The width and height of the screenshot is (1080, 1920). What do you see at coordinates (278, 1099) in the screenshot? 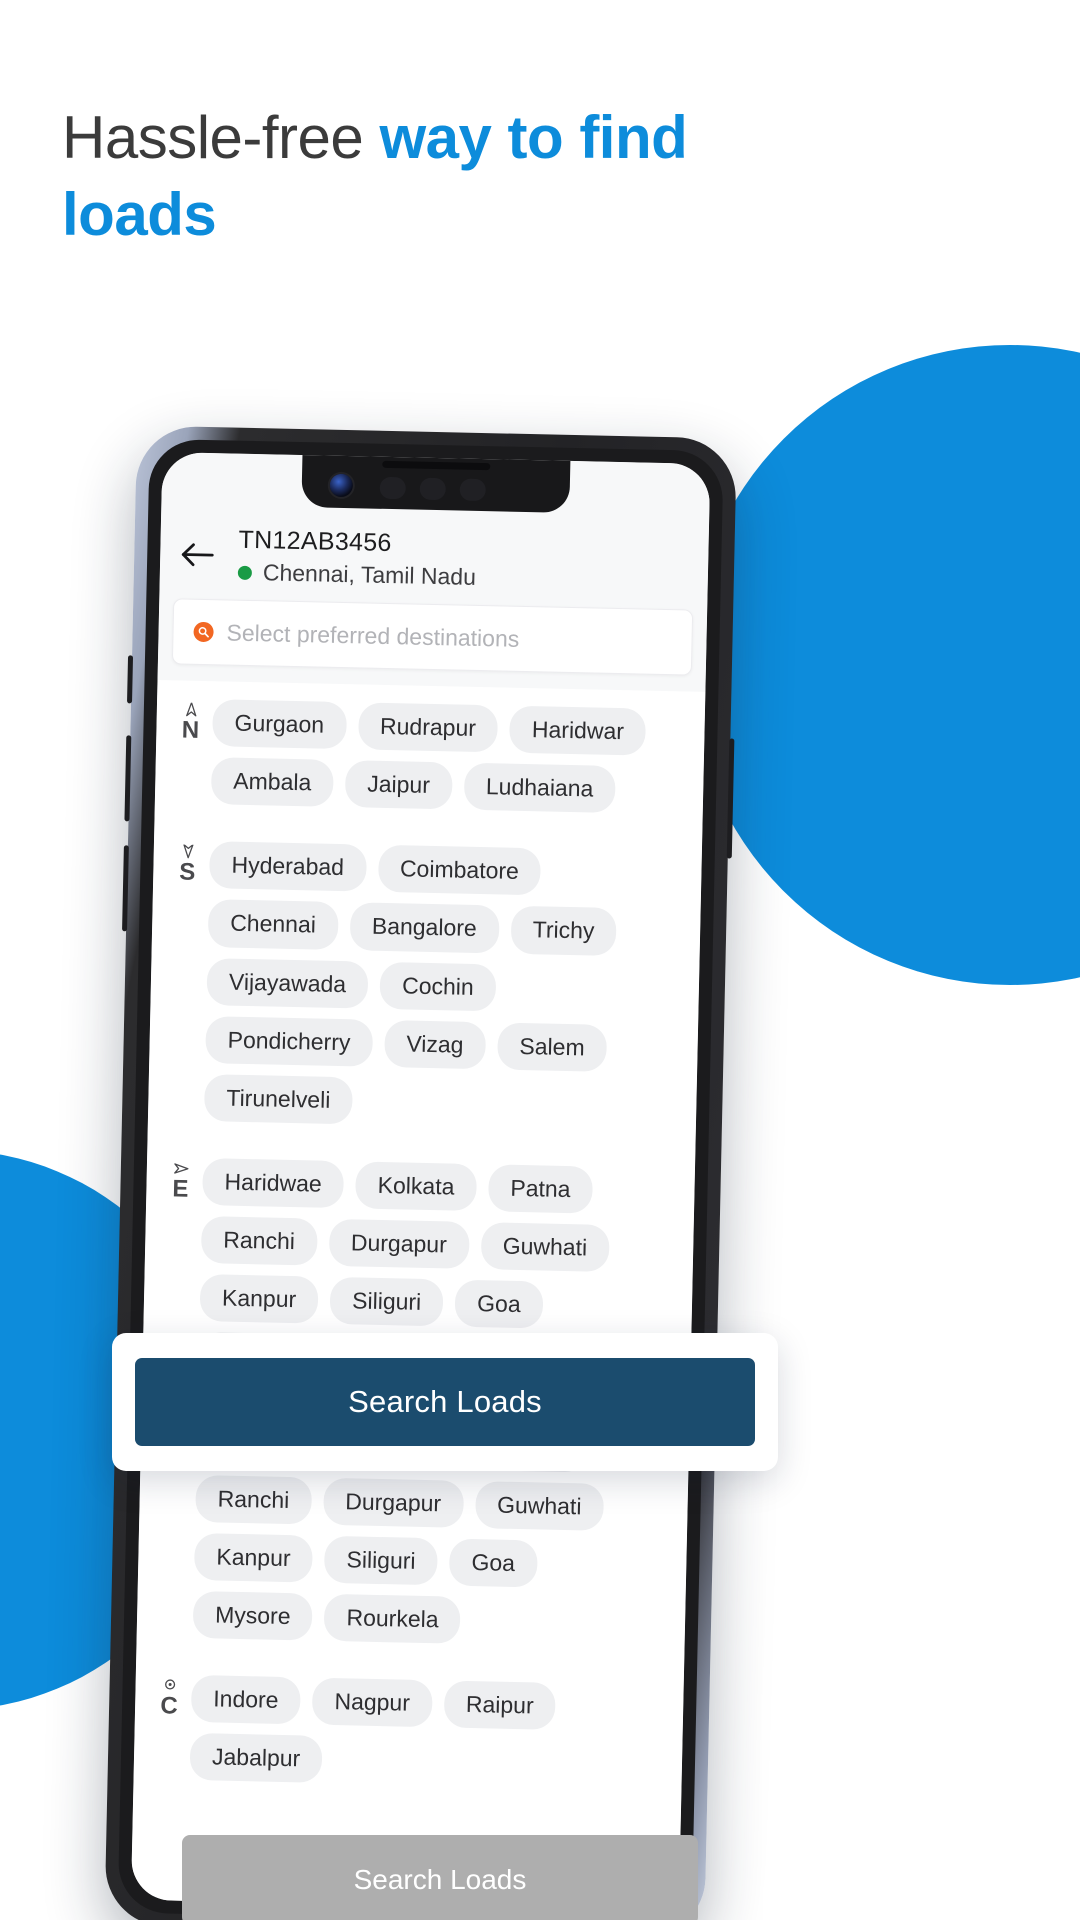
I see `city-chip: Tirunelveli` at bounding box center [278, 1099].